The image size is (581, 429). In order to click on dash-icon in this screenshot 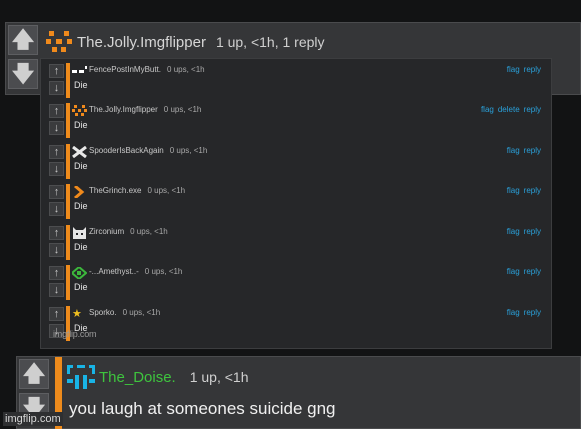, I will do `click(79, 69)`.